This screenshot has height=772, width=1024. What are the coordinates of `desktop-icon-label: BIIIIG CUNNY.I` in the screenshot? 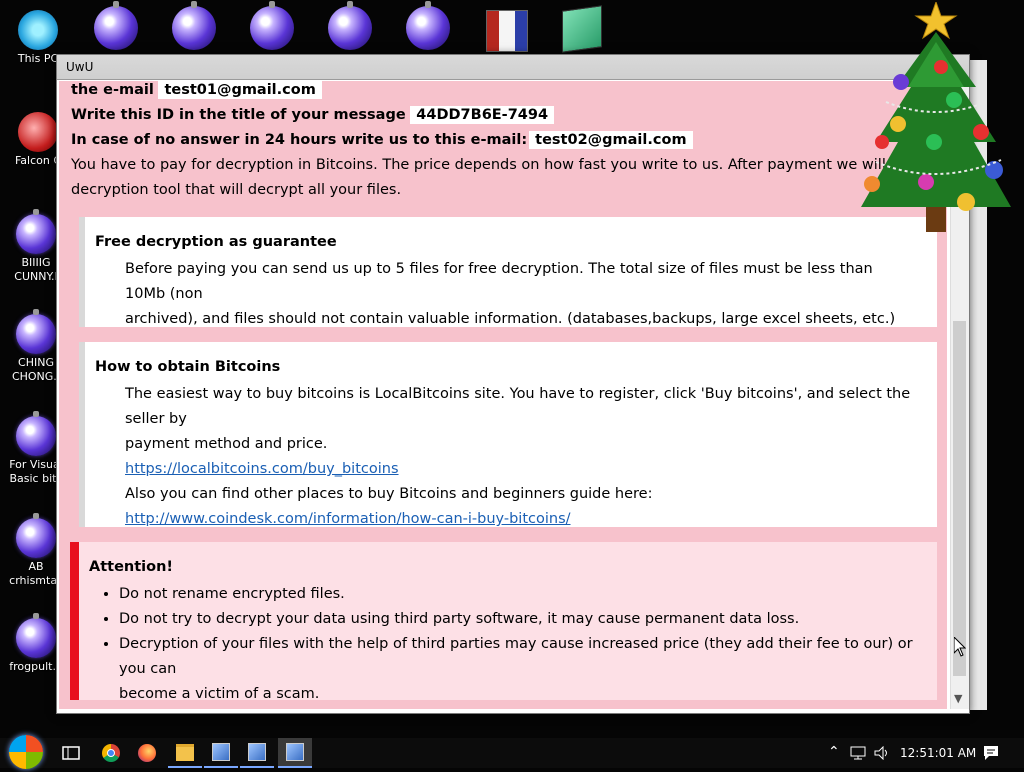 It's located at (36, 269).